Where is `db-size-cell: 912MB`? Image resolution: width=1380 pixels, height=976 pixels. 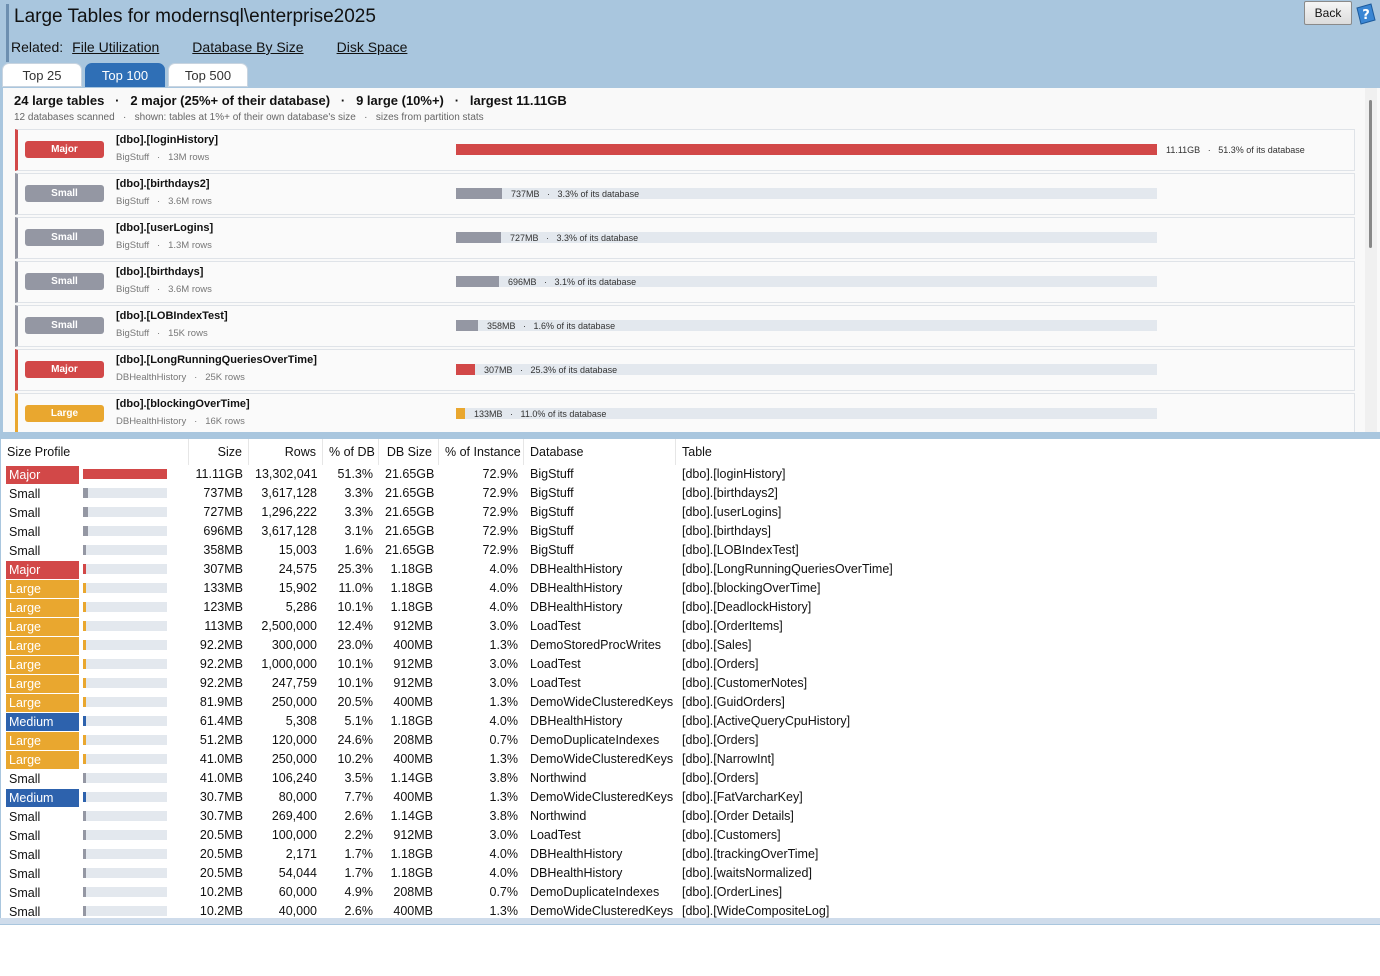
db-size-cell: 912MB is located at coordinates (413, 664).